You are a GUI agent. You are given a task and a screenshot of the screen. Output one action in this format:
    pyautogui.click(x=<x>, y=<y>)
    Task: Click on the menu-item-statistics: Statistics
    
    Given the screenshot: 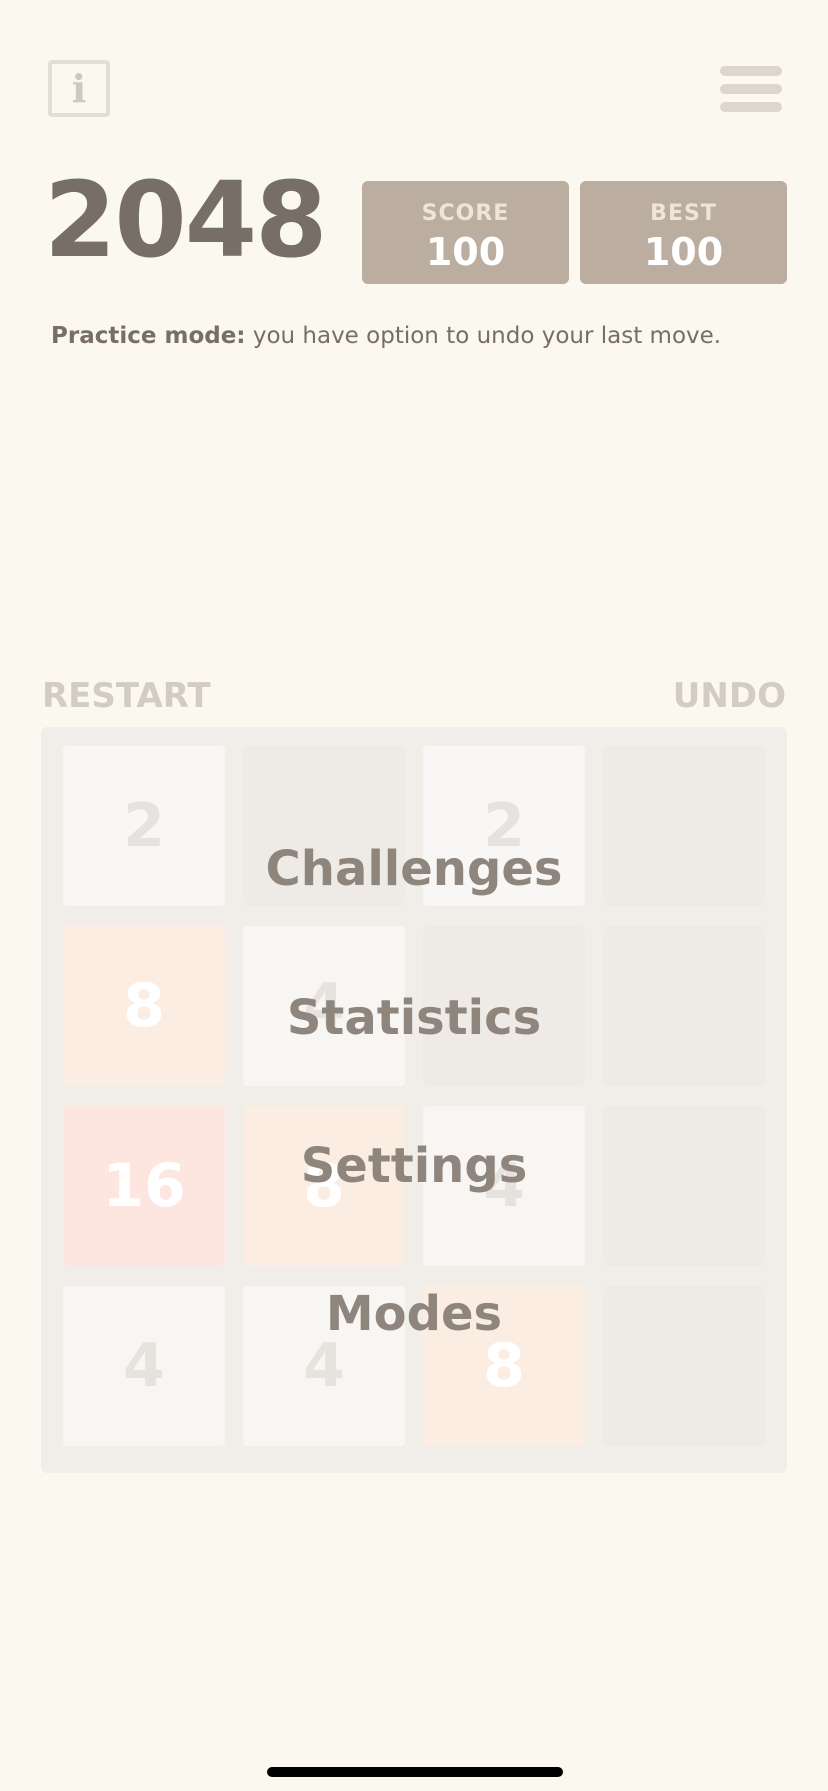 What is the action you would take?
    pyautogui.click(x=414, y=1018)
    